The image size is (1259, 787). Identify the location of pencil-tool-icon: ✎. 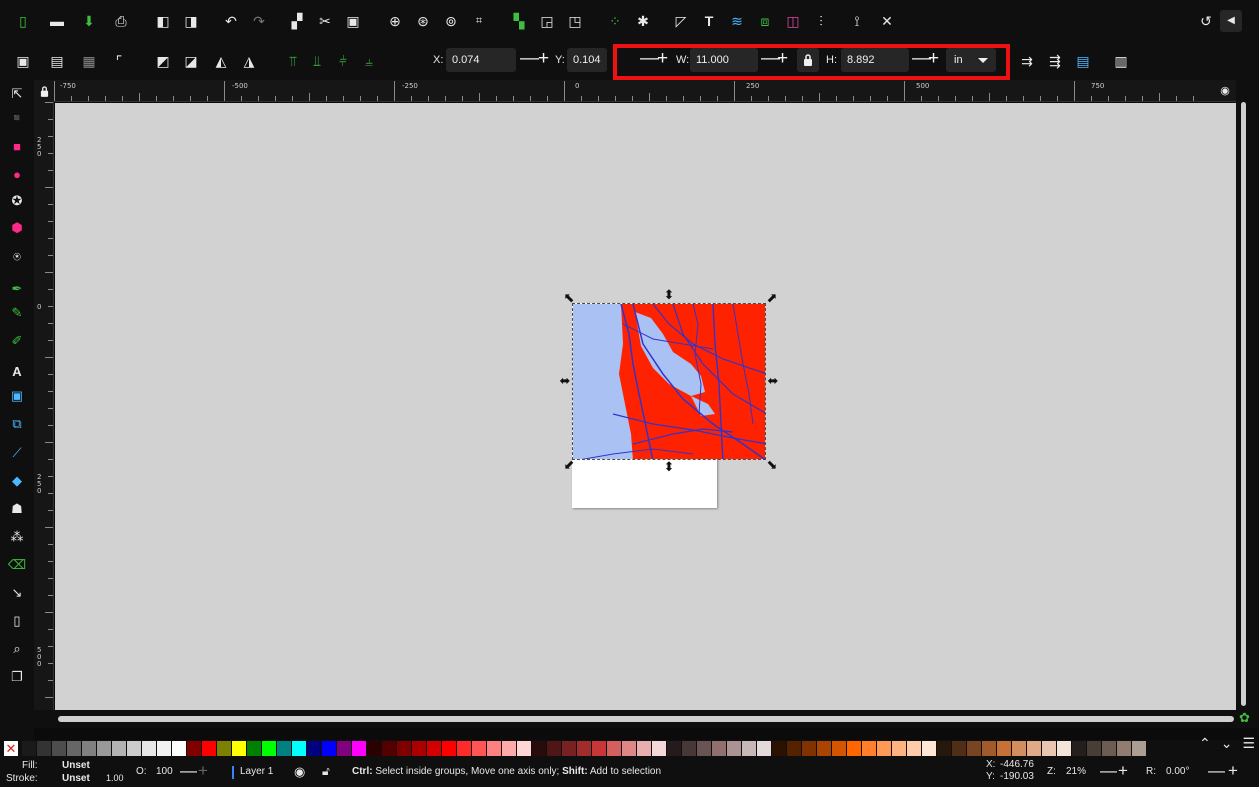
(17, 313).